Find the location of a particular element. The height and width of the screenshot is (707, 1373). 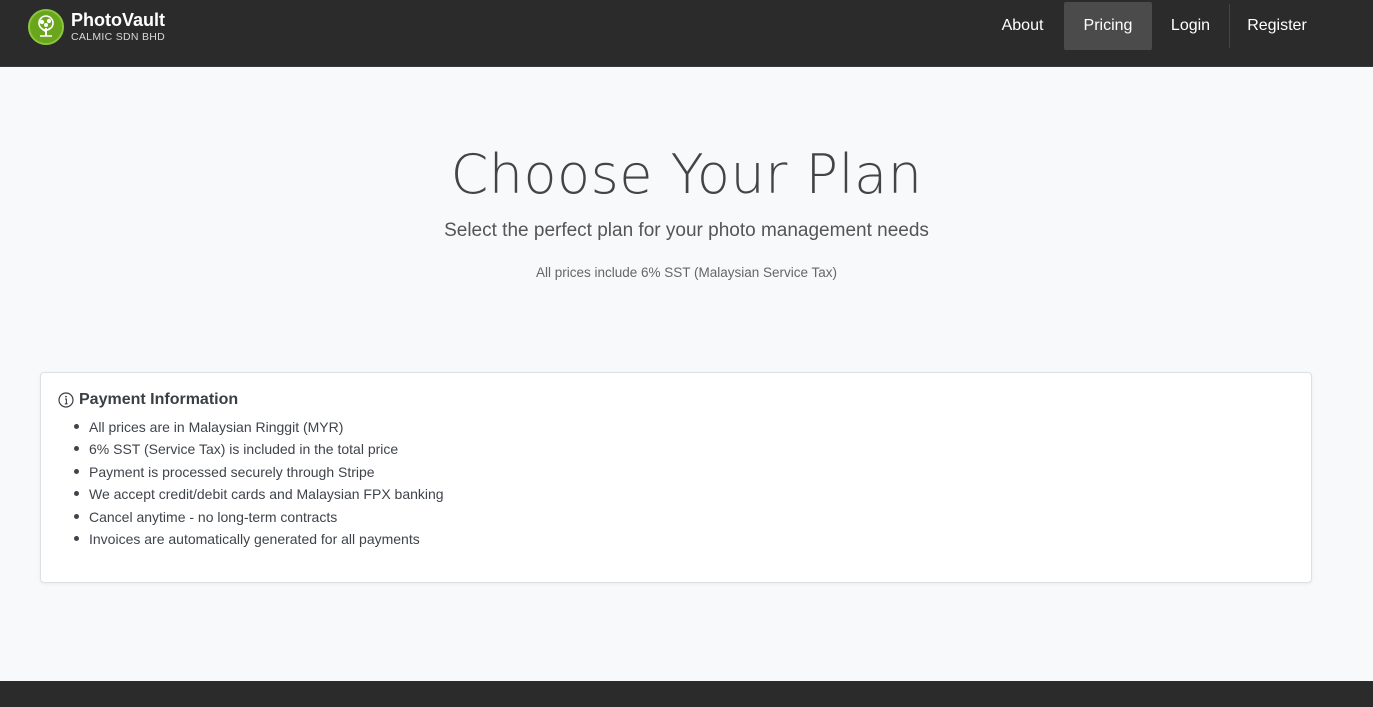

payment-info-heading: Payment Information is located at coordinates (148, 400).